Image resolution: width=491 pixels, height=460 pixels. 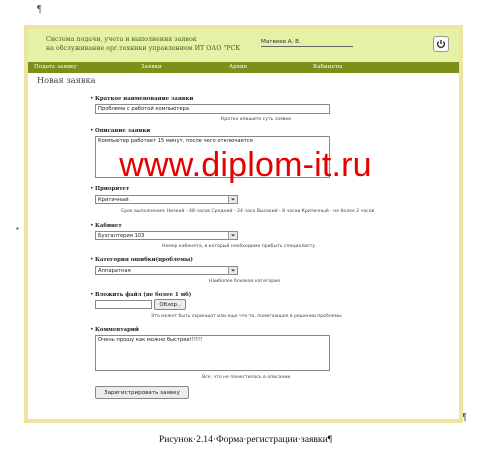 I want to click on short-name-label: Краткое наименование заявки, so click(x=144, y=99).